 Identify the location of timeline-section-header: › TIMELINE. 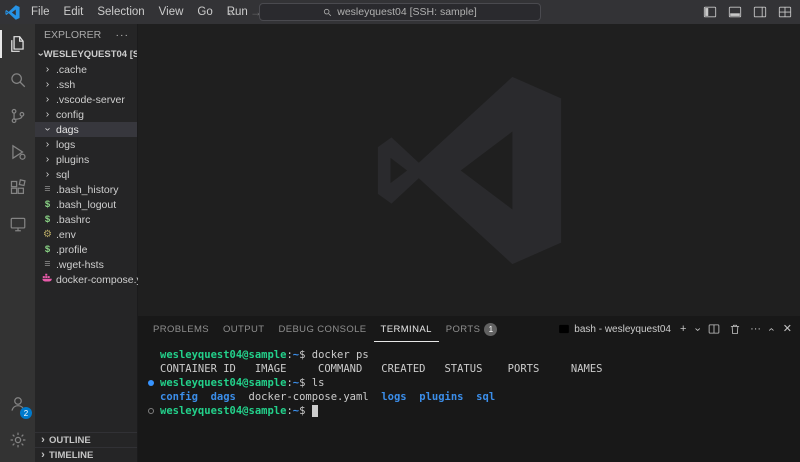
(86, 454).